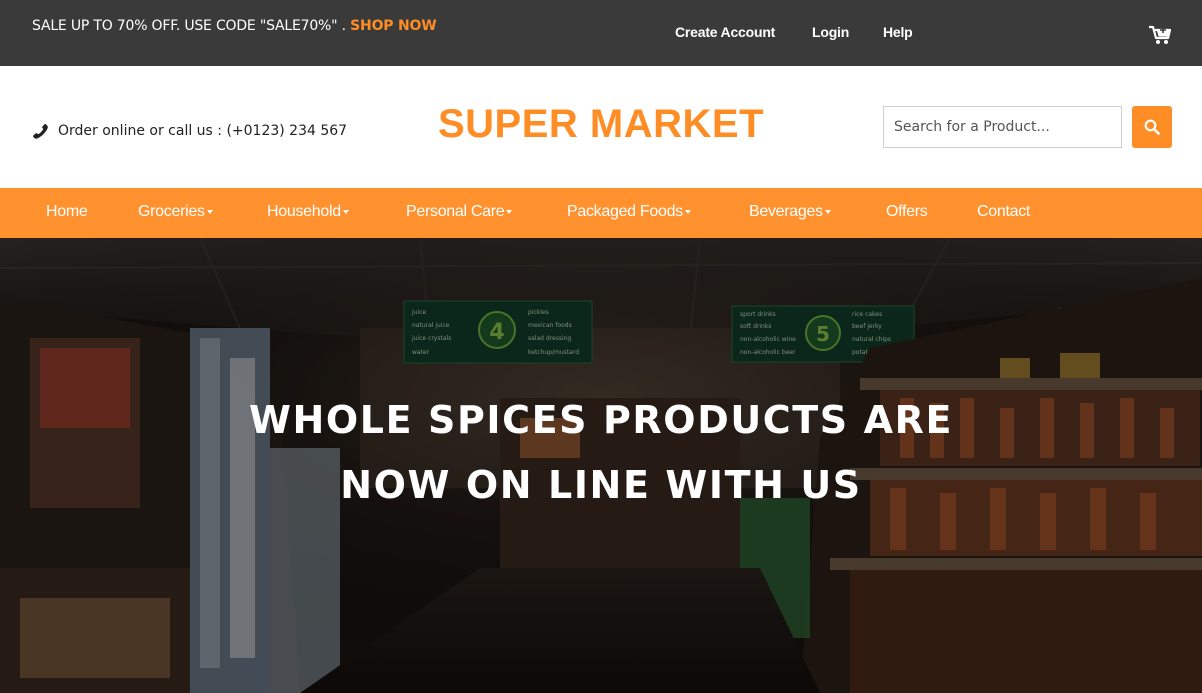  I want to click on nav-offers: Offers, so click(907, 212).